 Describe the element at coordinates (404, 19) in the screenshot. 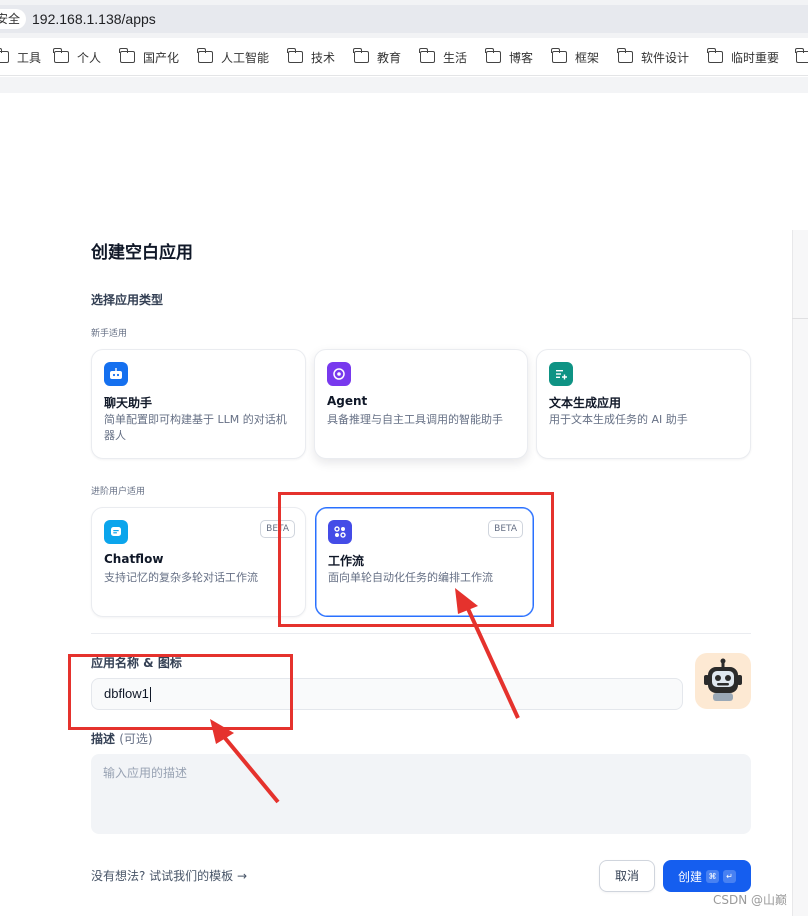

I see `browser-address-bar: 安全 192.168.1.138/apps` at that location.